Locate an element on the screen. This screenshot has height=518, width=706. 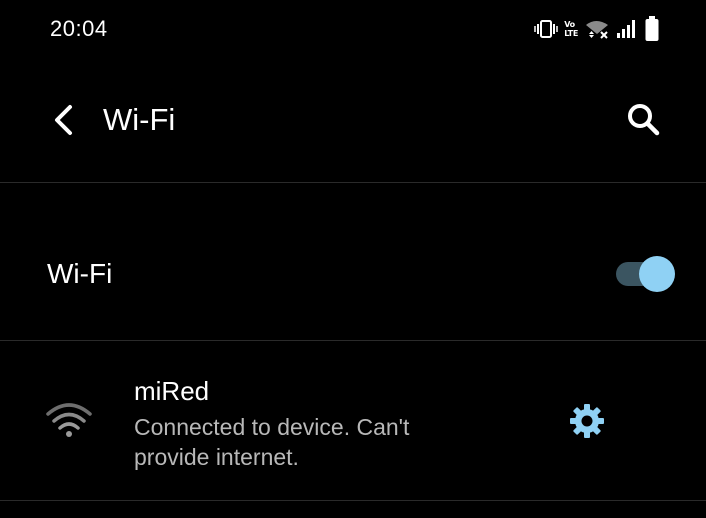
network-settings-button is located at coordinates (587, 423).